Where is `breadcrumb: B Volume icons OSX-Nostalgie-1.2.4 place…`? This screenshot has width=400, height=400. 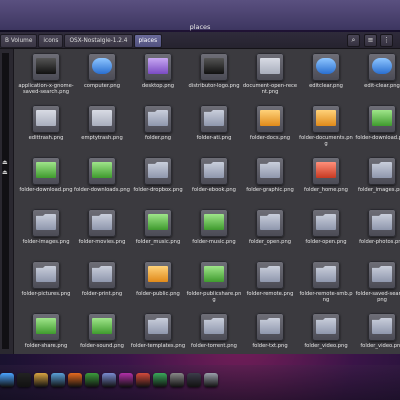 breadcrumb: B Volume icons OSX-Nostalgie-1.2.4 place… is located at coordinates (81, 41).